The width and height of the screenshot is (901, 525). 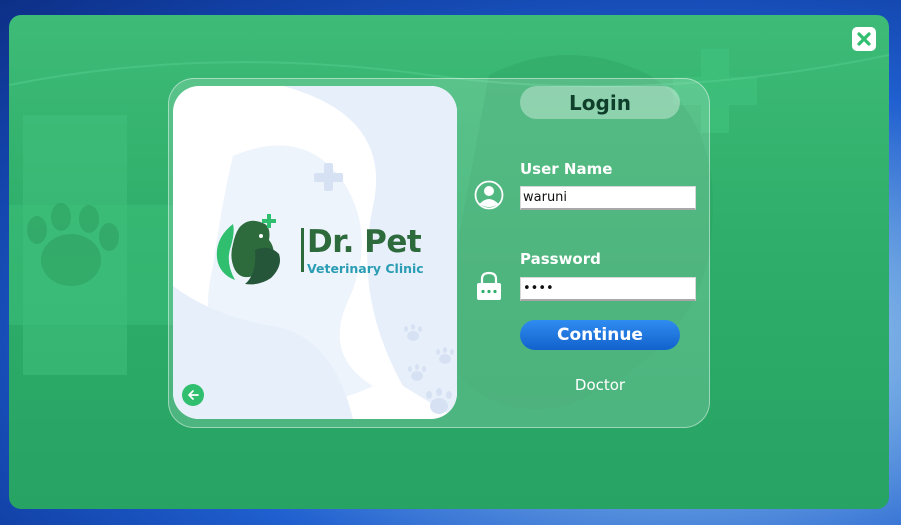 What do you see at coordinates (600, 335) in the screenshot?
I see `continue-button: Continue` at bounding box center [600, 335].